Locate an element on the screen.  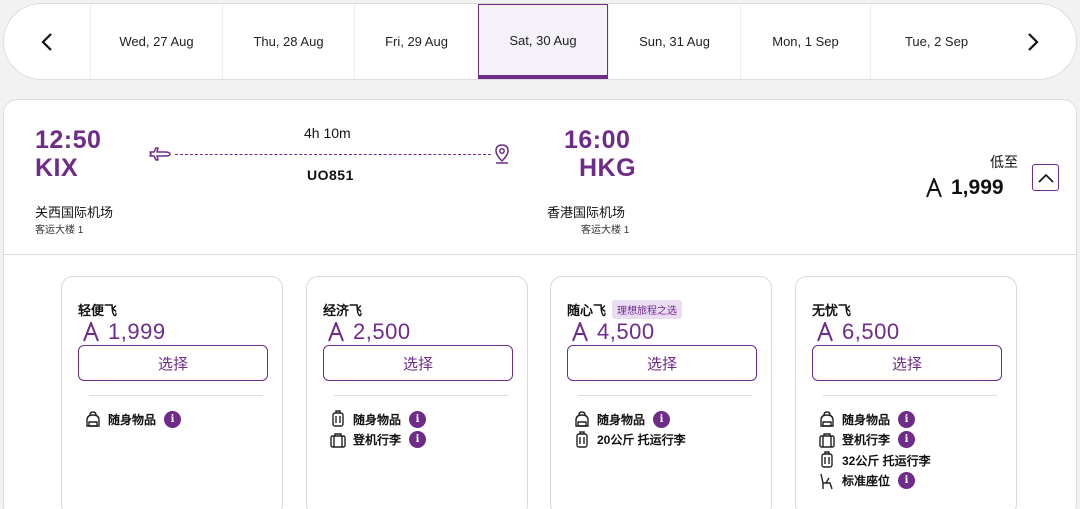
fare-price: 6,500 is located at coordinates (858, 332).